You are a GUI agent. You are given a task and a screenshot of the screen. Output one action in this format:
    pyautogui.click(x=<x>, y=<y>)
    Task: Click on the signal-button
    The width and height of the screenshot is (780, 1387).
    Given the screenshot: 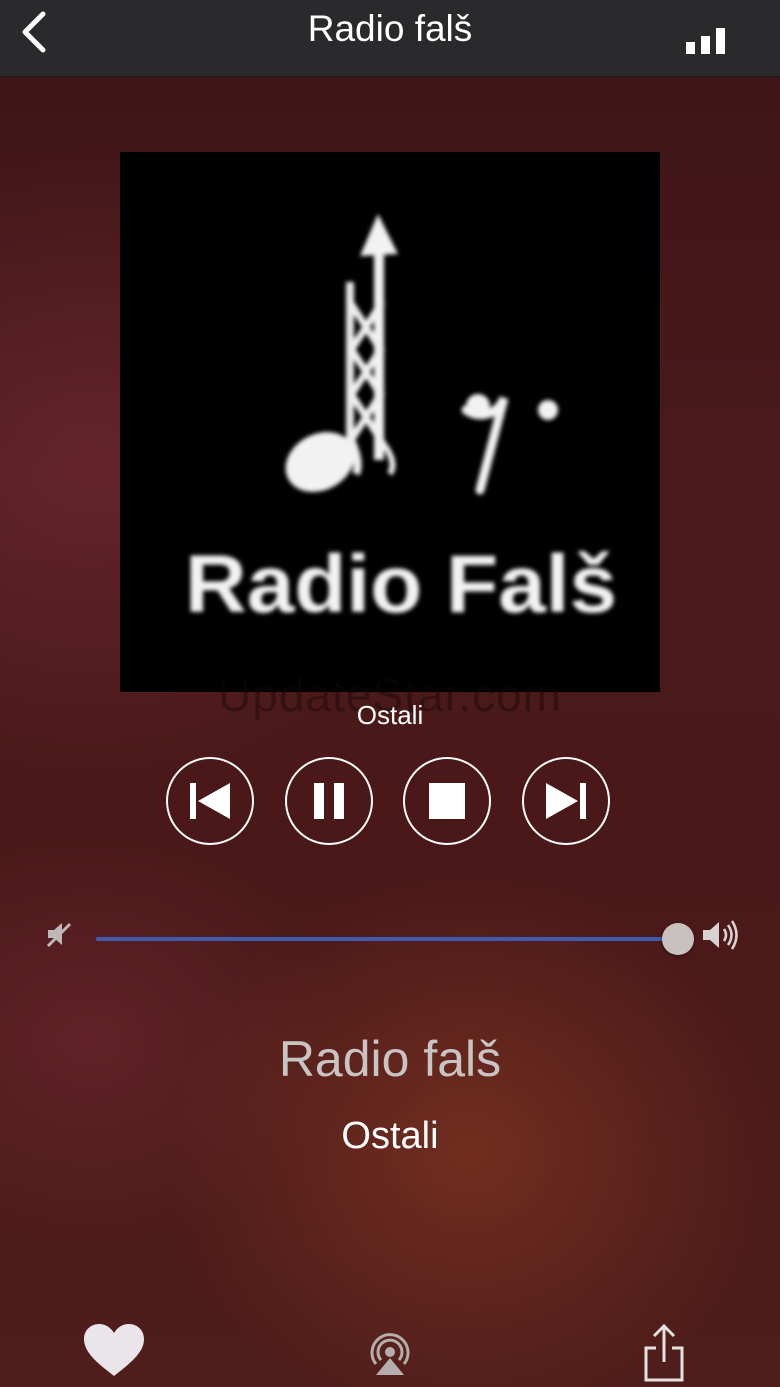 What is the action you would take?
    pyautogui.click(x=705, y=36)
    